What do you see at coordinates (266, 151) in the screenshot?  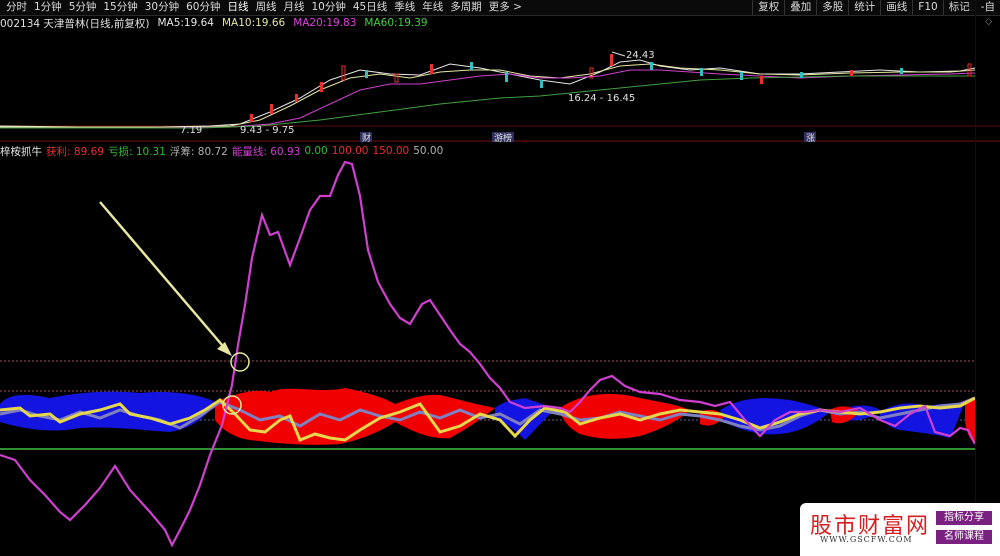 I see `energy-readout: 能量线: 60.93` at bounding box center [266, 151].